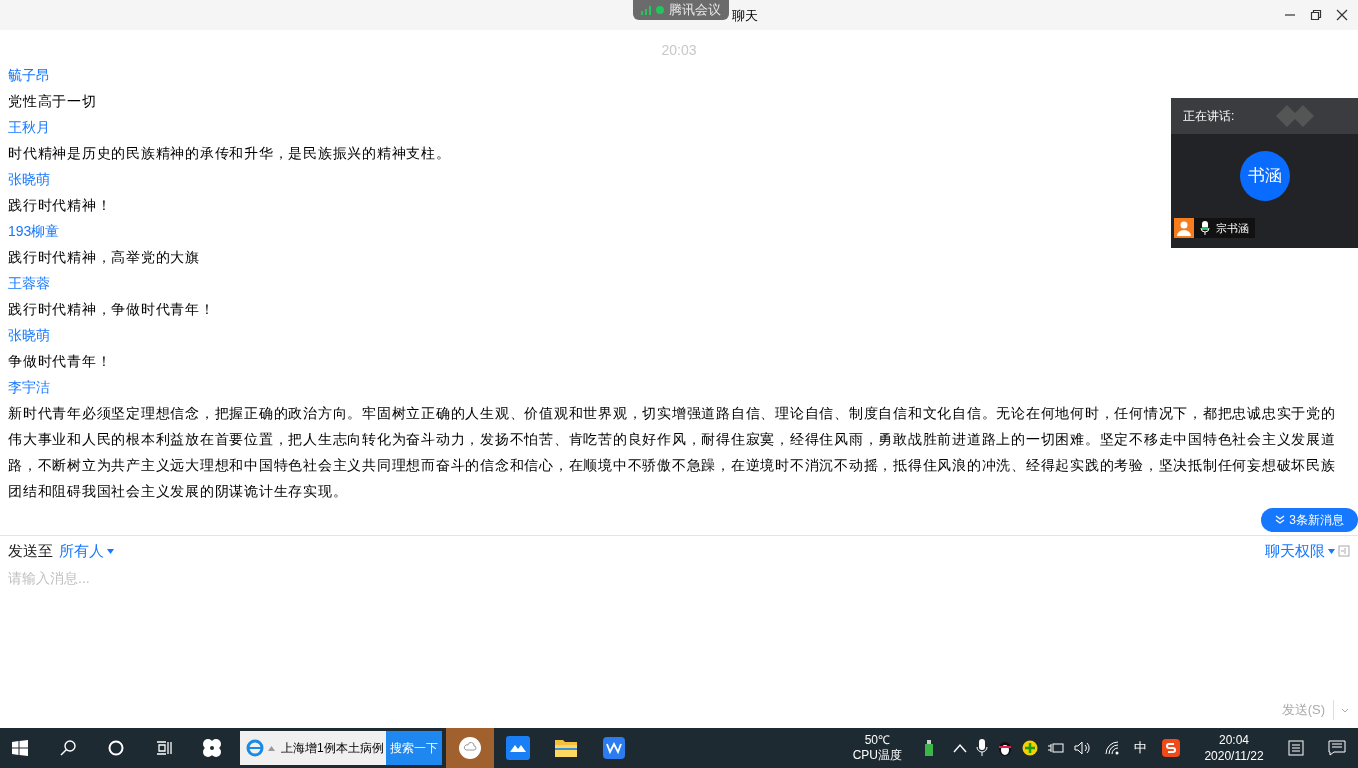  What do you see at coordinates (34, 231) in the screenshot?
I see `sender-name: 193柳童` at bounding box center [34, 231].